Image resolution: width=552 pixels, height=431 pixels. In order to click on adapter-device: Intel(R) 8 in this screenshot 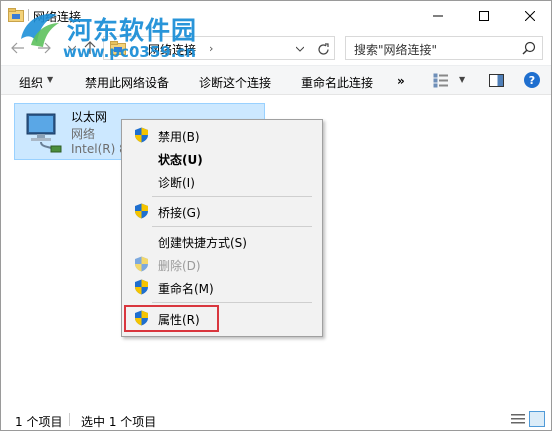, I will do `click(99, 149)`.